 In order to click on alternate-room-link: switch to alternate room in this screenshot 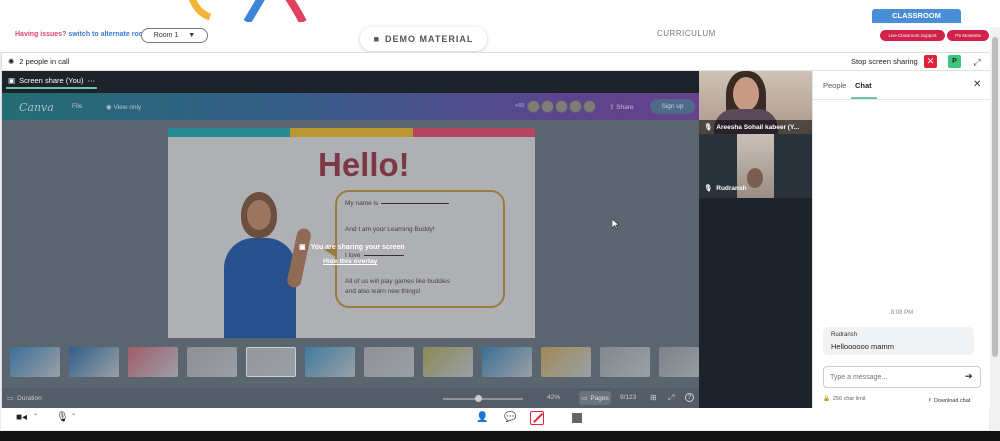, I will do `click(108, 34)`.